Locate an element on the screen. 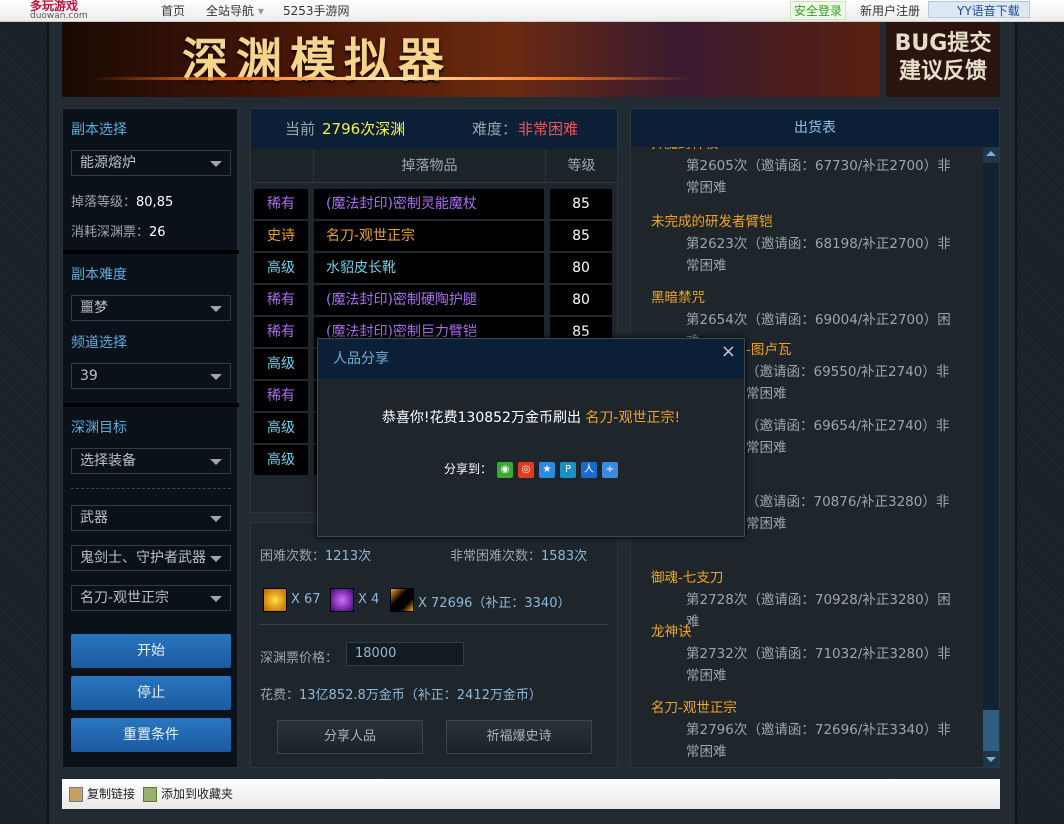  difficulty-label: 难度： is located at coordinates (495, 129).